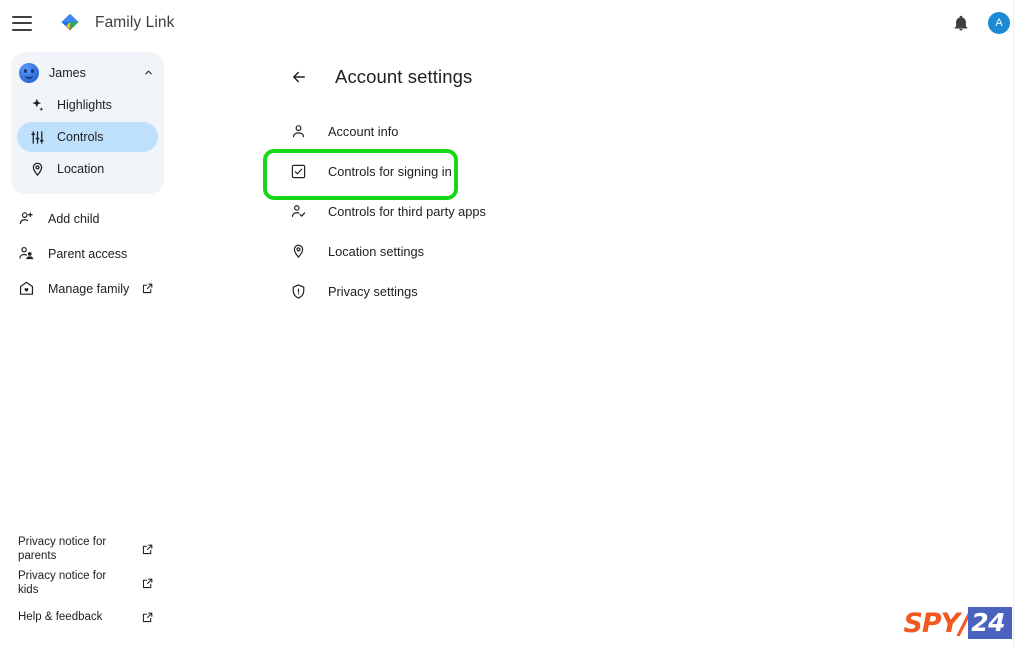  What do you see at coordinates (931, 623) in the screenshot?
I see `watermark-brand: SPY` at bounding box center [931, 623].